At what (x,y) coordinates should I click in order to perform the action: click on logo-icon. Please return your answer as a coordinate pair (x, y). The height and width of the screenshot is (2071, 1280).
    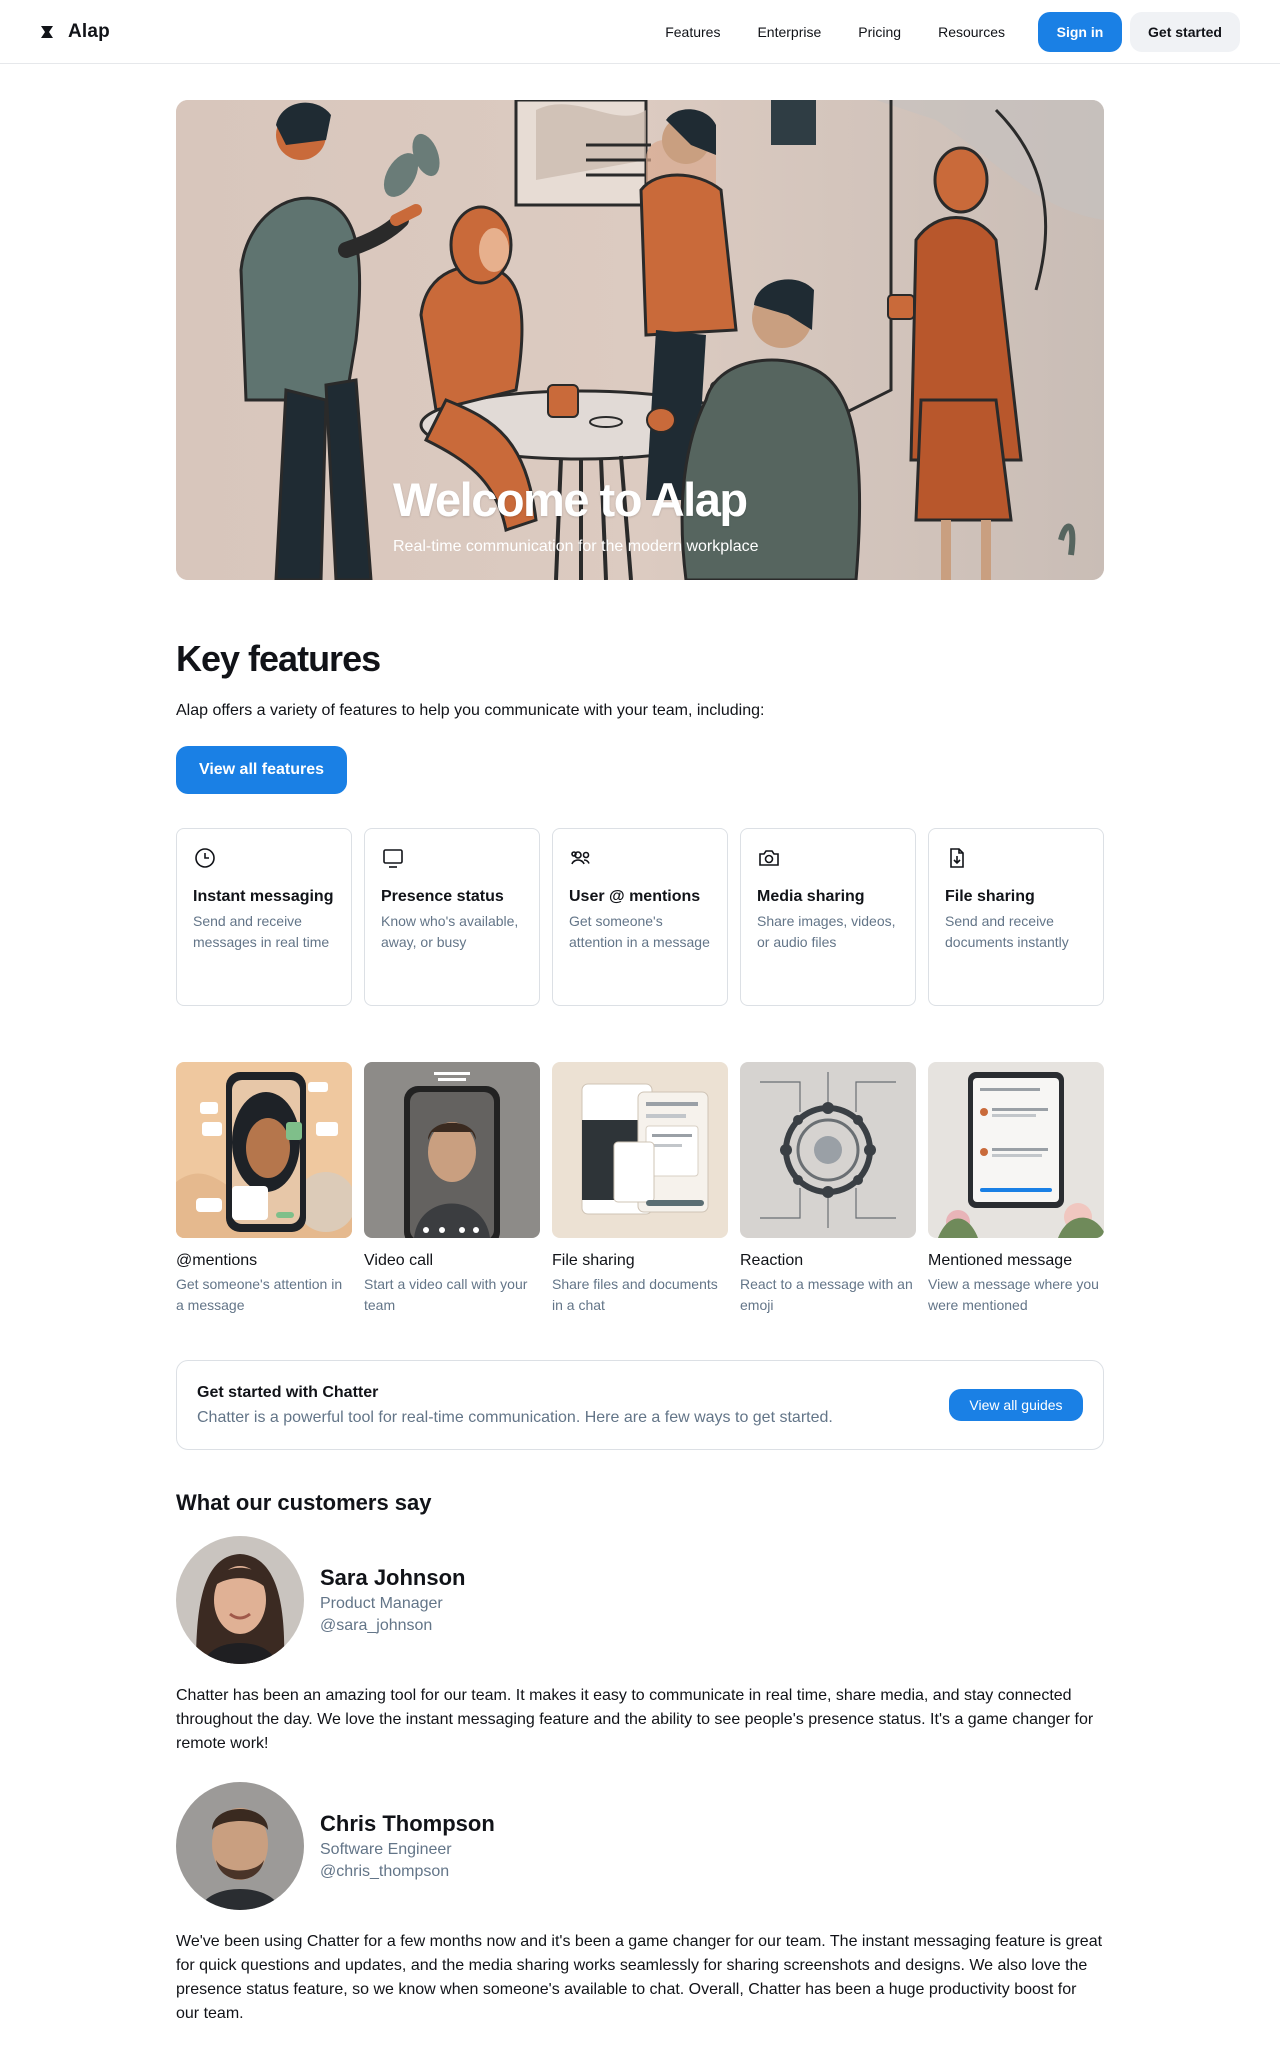
    Looking at the image, I should click on (47, 31).